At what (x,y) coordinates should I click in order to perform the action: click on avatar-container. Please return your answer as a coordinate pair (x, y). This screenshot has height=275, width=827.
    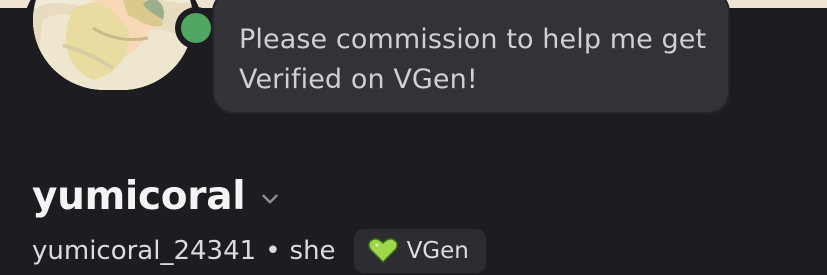
    Looking at the image, I should click on (118, 50).